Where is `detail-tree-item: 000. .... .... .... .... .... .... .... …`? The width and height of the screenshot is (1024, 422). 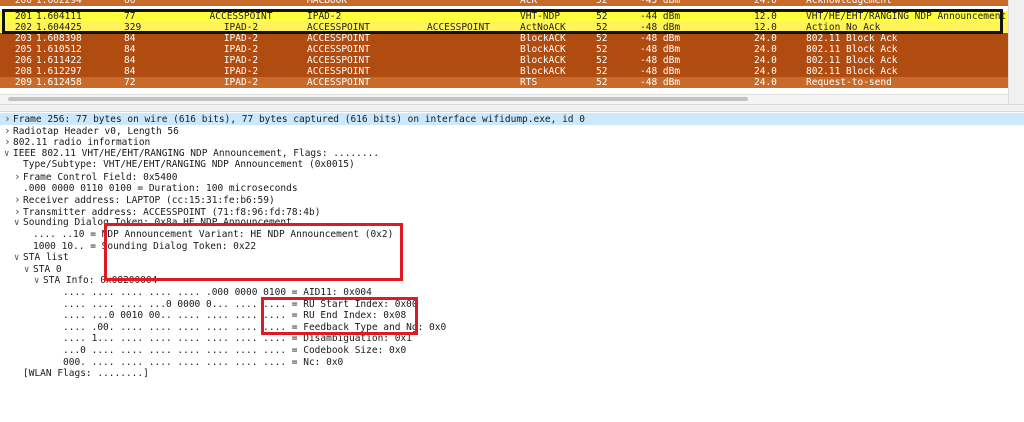
detail-tree-item: 000. .... .... .... .... .... .... .... … is located at coordinates (512, 363).